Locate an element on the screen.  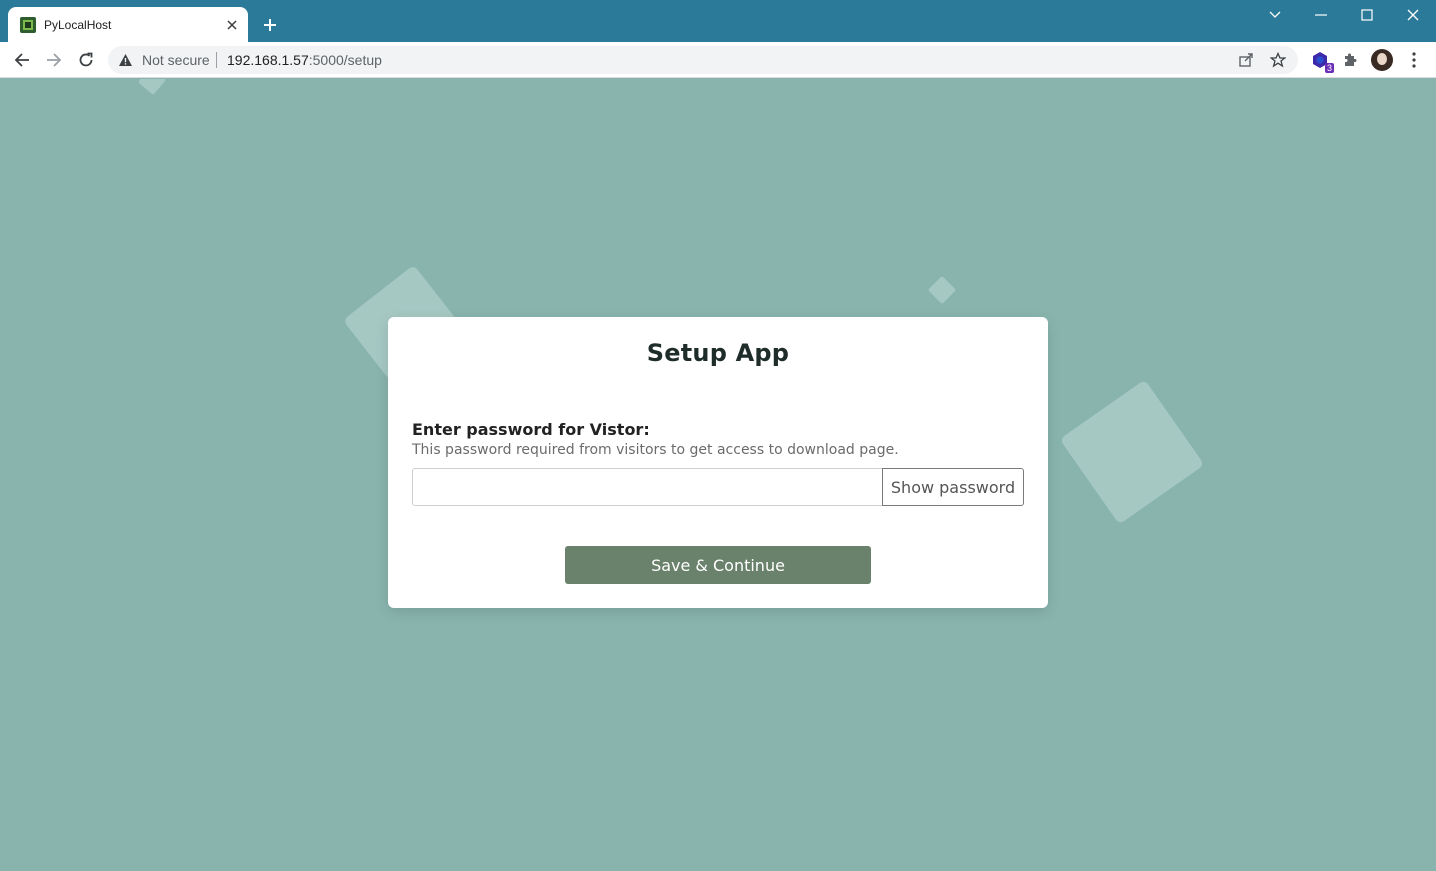
back-arrow-icon is located at coordinates (22, 60).